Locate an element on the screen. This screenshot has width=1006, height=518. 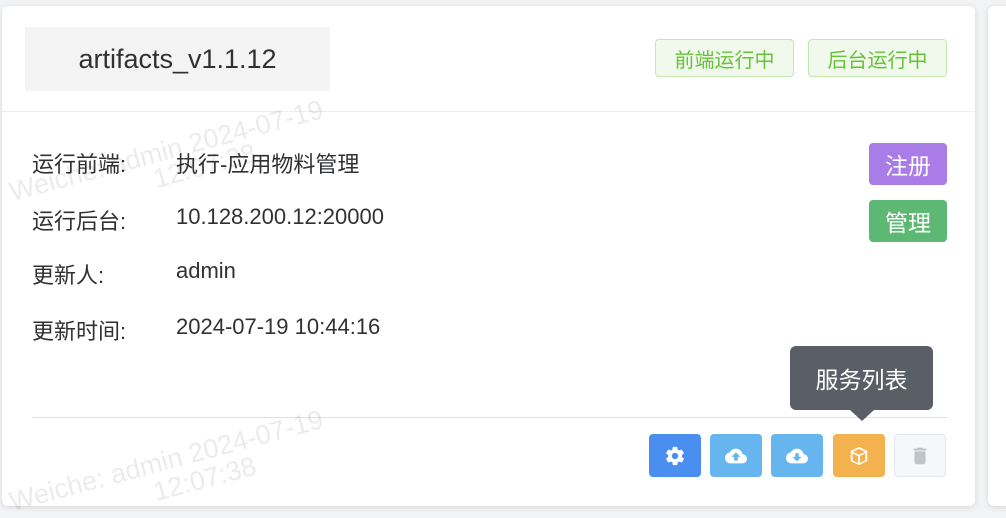
field-frontend: 运行前端: 执行-应用物料管理 is located at coordinates (195, 163).